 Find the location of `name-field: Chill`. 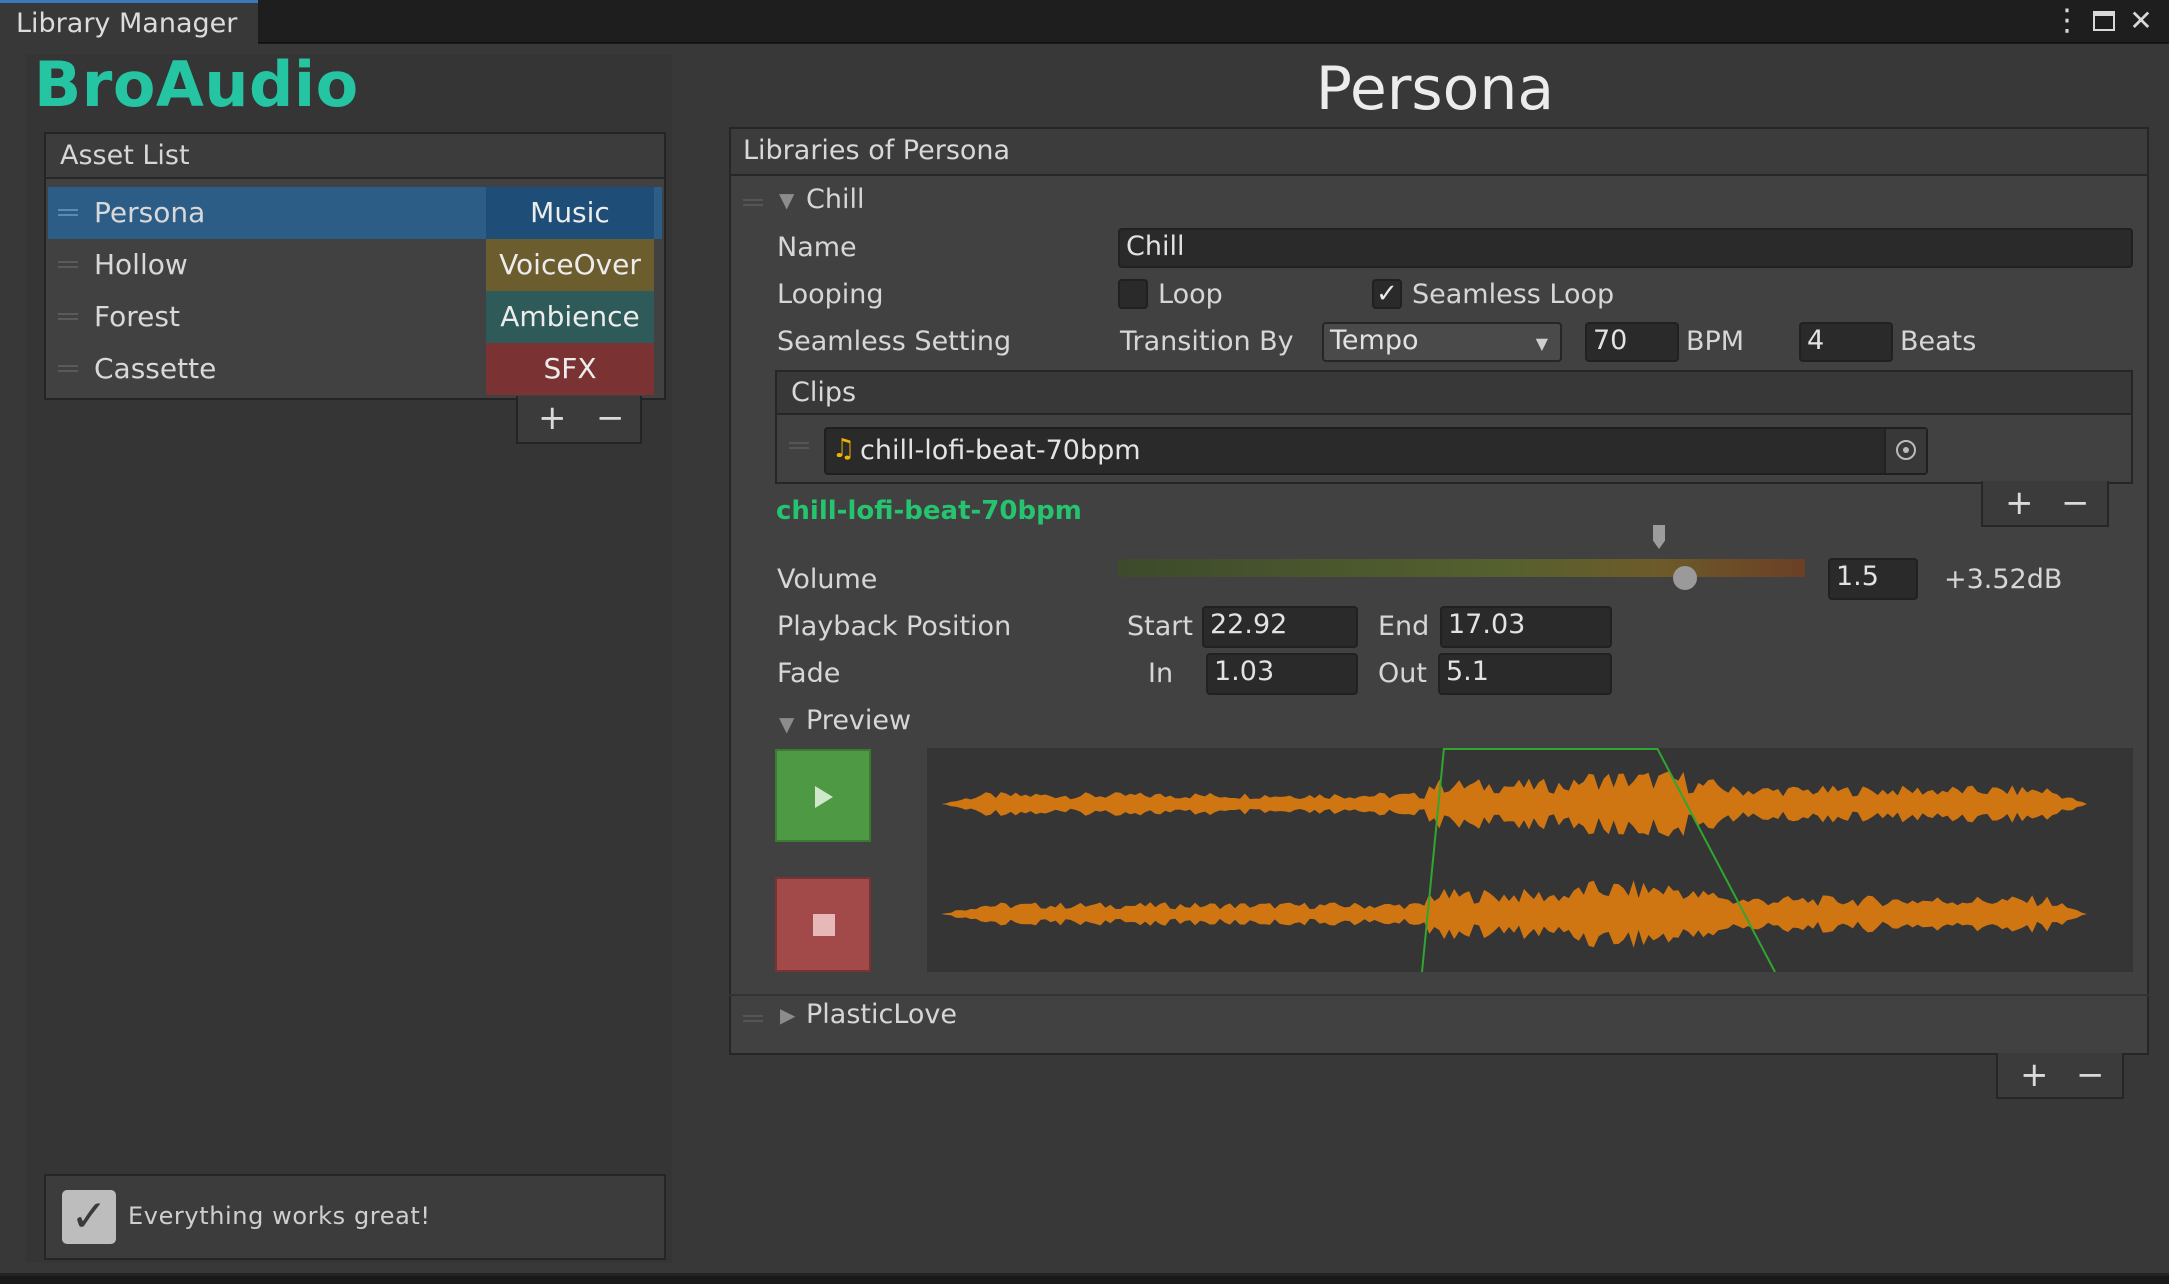

name-field: Chill is located at coordinates (1625, 248).